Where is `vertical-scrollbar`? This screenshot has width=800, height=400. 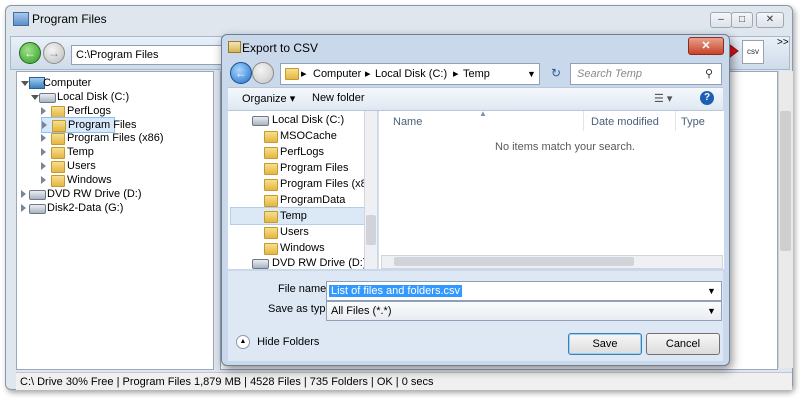
vertical-scrollbar is located at coordinates (785, 219).